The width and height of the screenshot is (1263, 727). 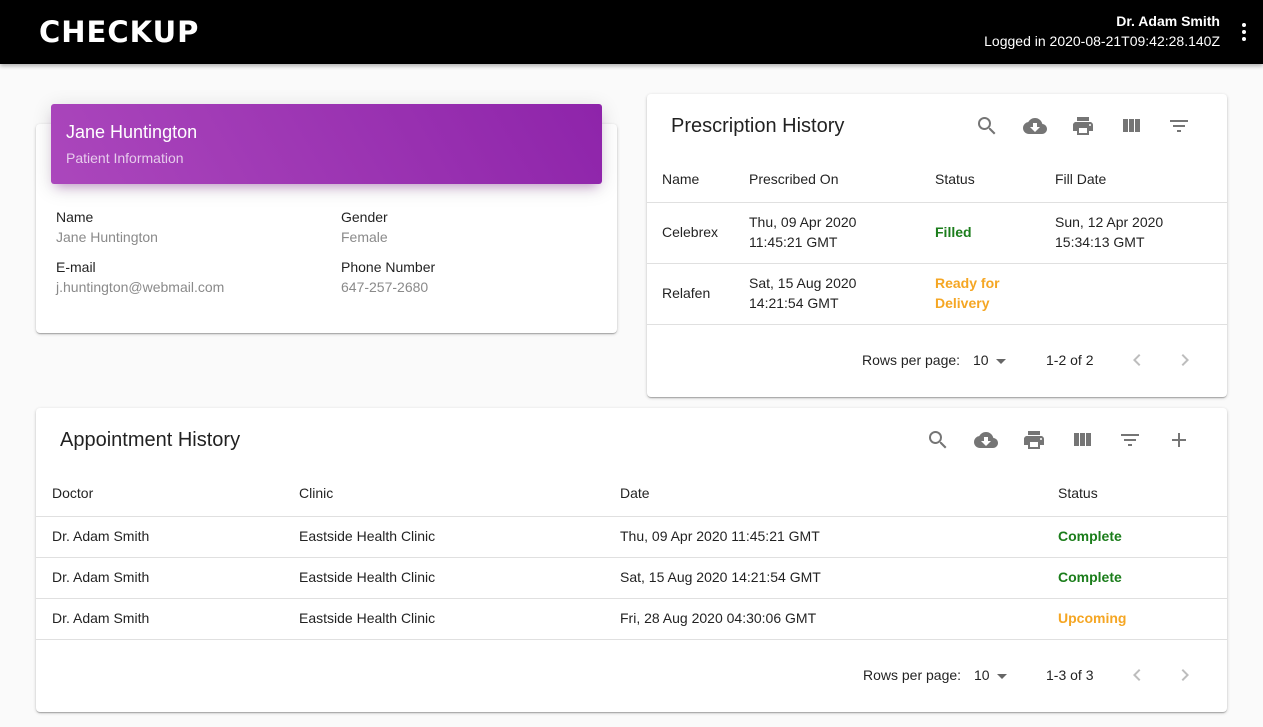 What do you see at coordinates (388, 267) in the screenshot?
I see `field-label: Phone Number` at bounding box center [388, 267].